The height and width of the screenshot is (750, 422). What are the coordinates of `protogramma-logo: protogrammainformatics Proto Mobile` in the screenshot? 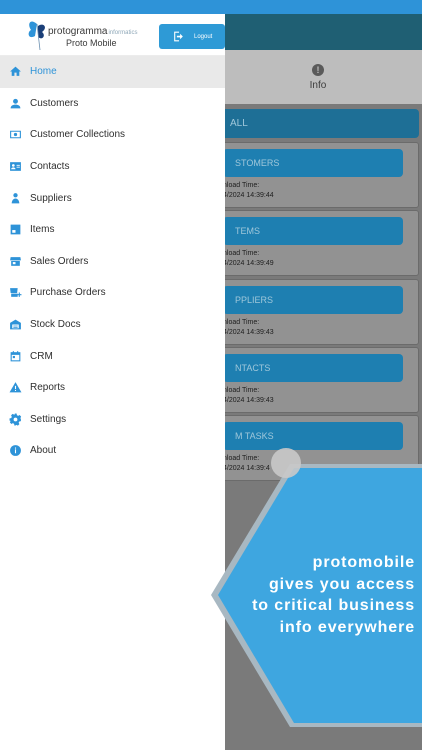 It's located at (91, 35).